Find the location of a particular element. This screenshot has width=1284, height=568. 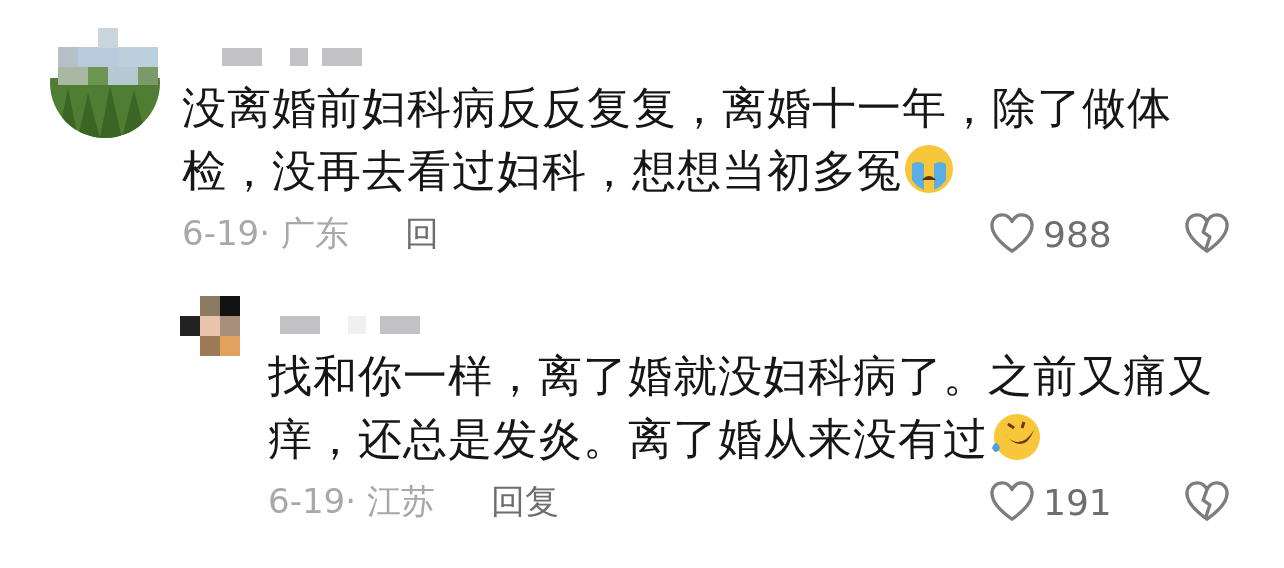

like-count: 988 is located at coordinates (1077, 234).